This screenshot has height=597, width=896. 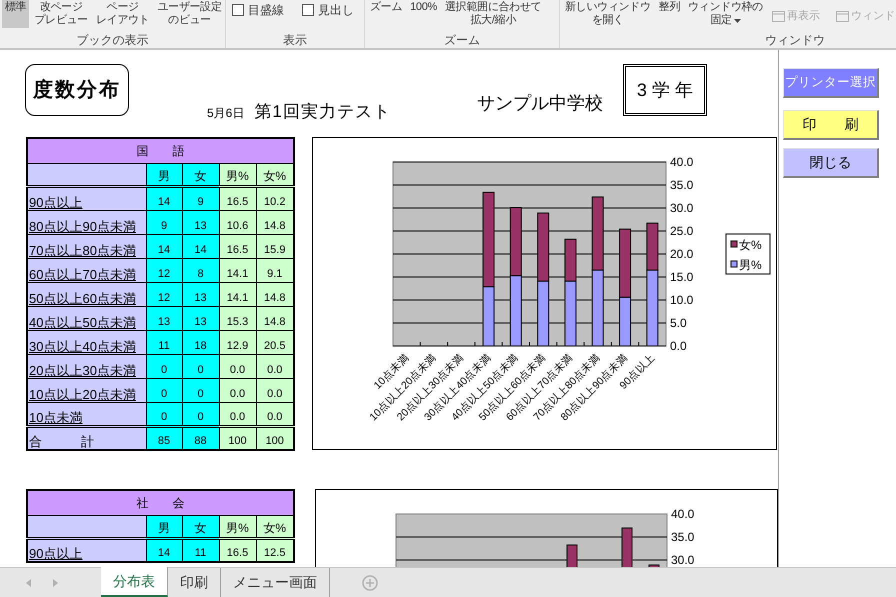 What do you see at coordinates (86, 222) in the screenshot?
I see `row-label: 80点以上90点未満` at bounding box center [86, 222].